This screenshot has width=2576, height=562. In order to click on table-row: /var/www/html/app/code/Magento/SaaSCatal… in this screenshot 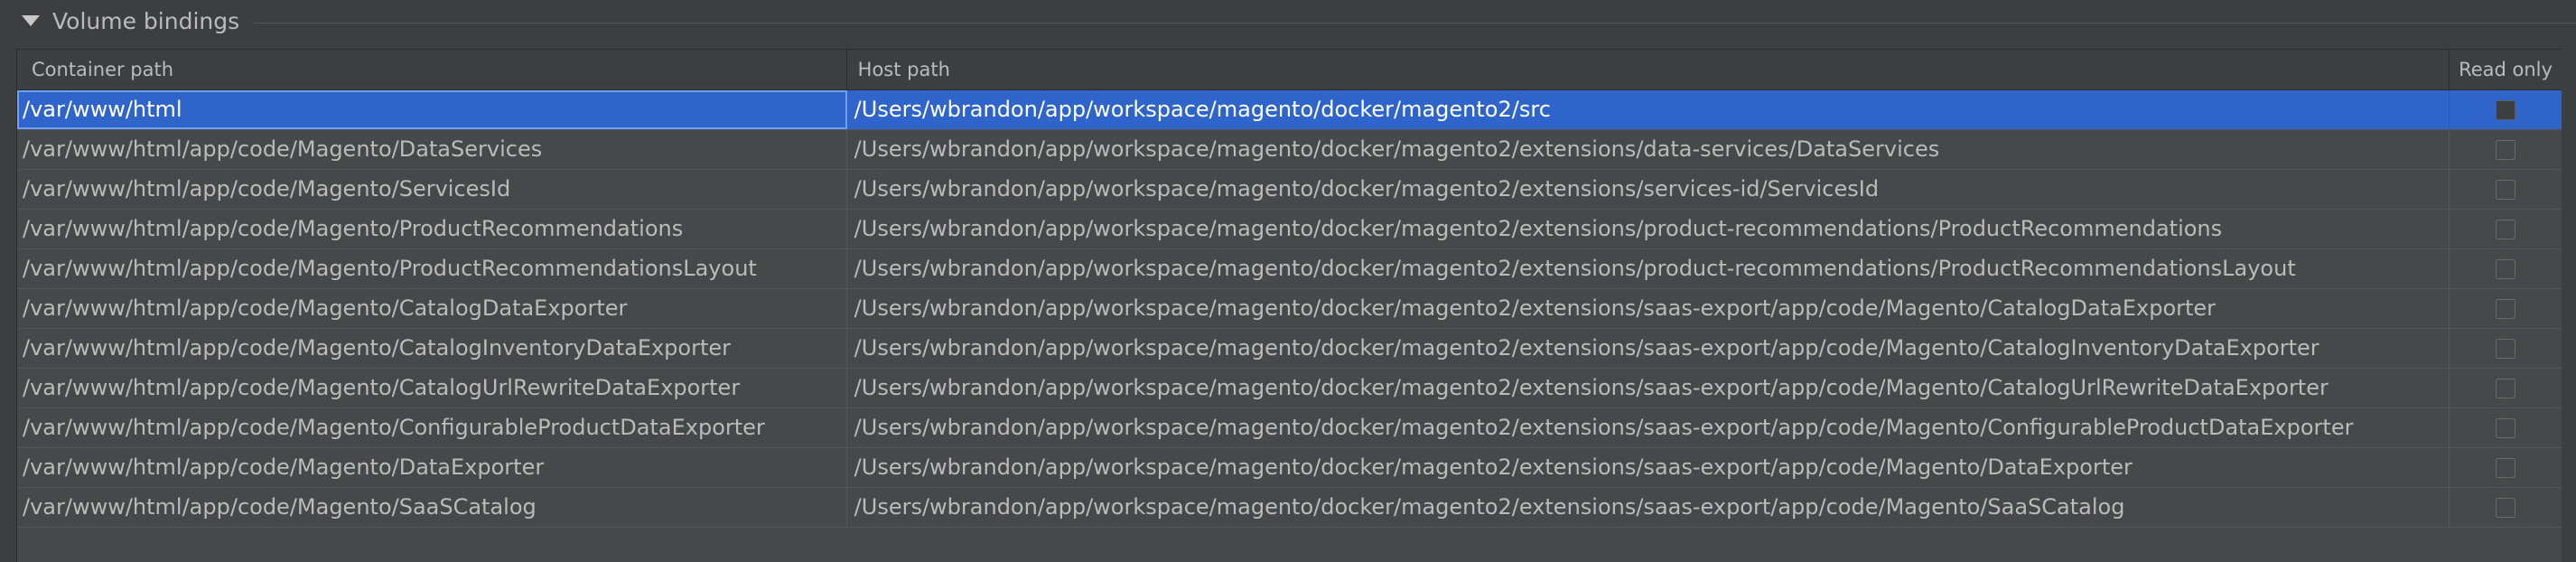, I will do `click(1289, 508)`.